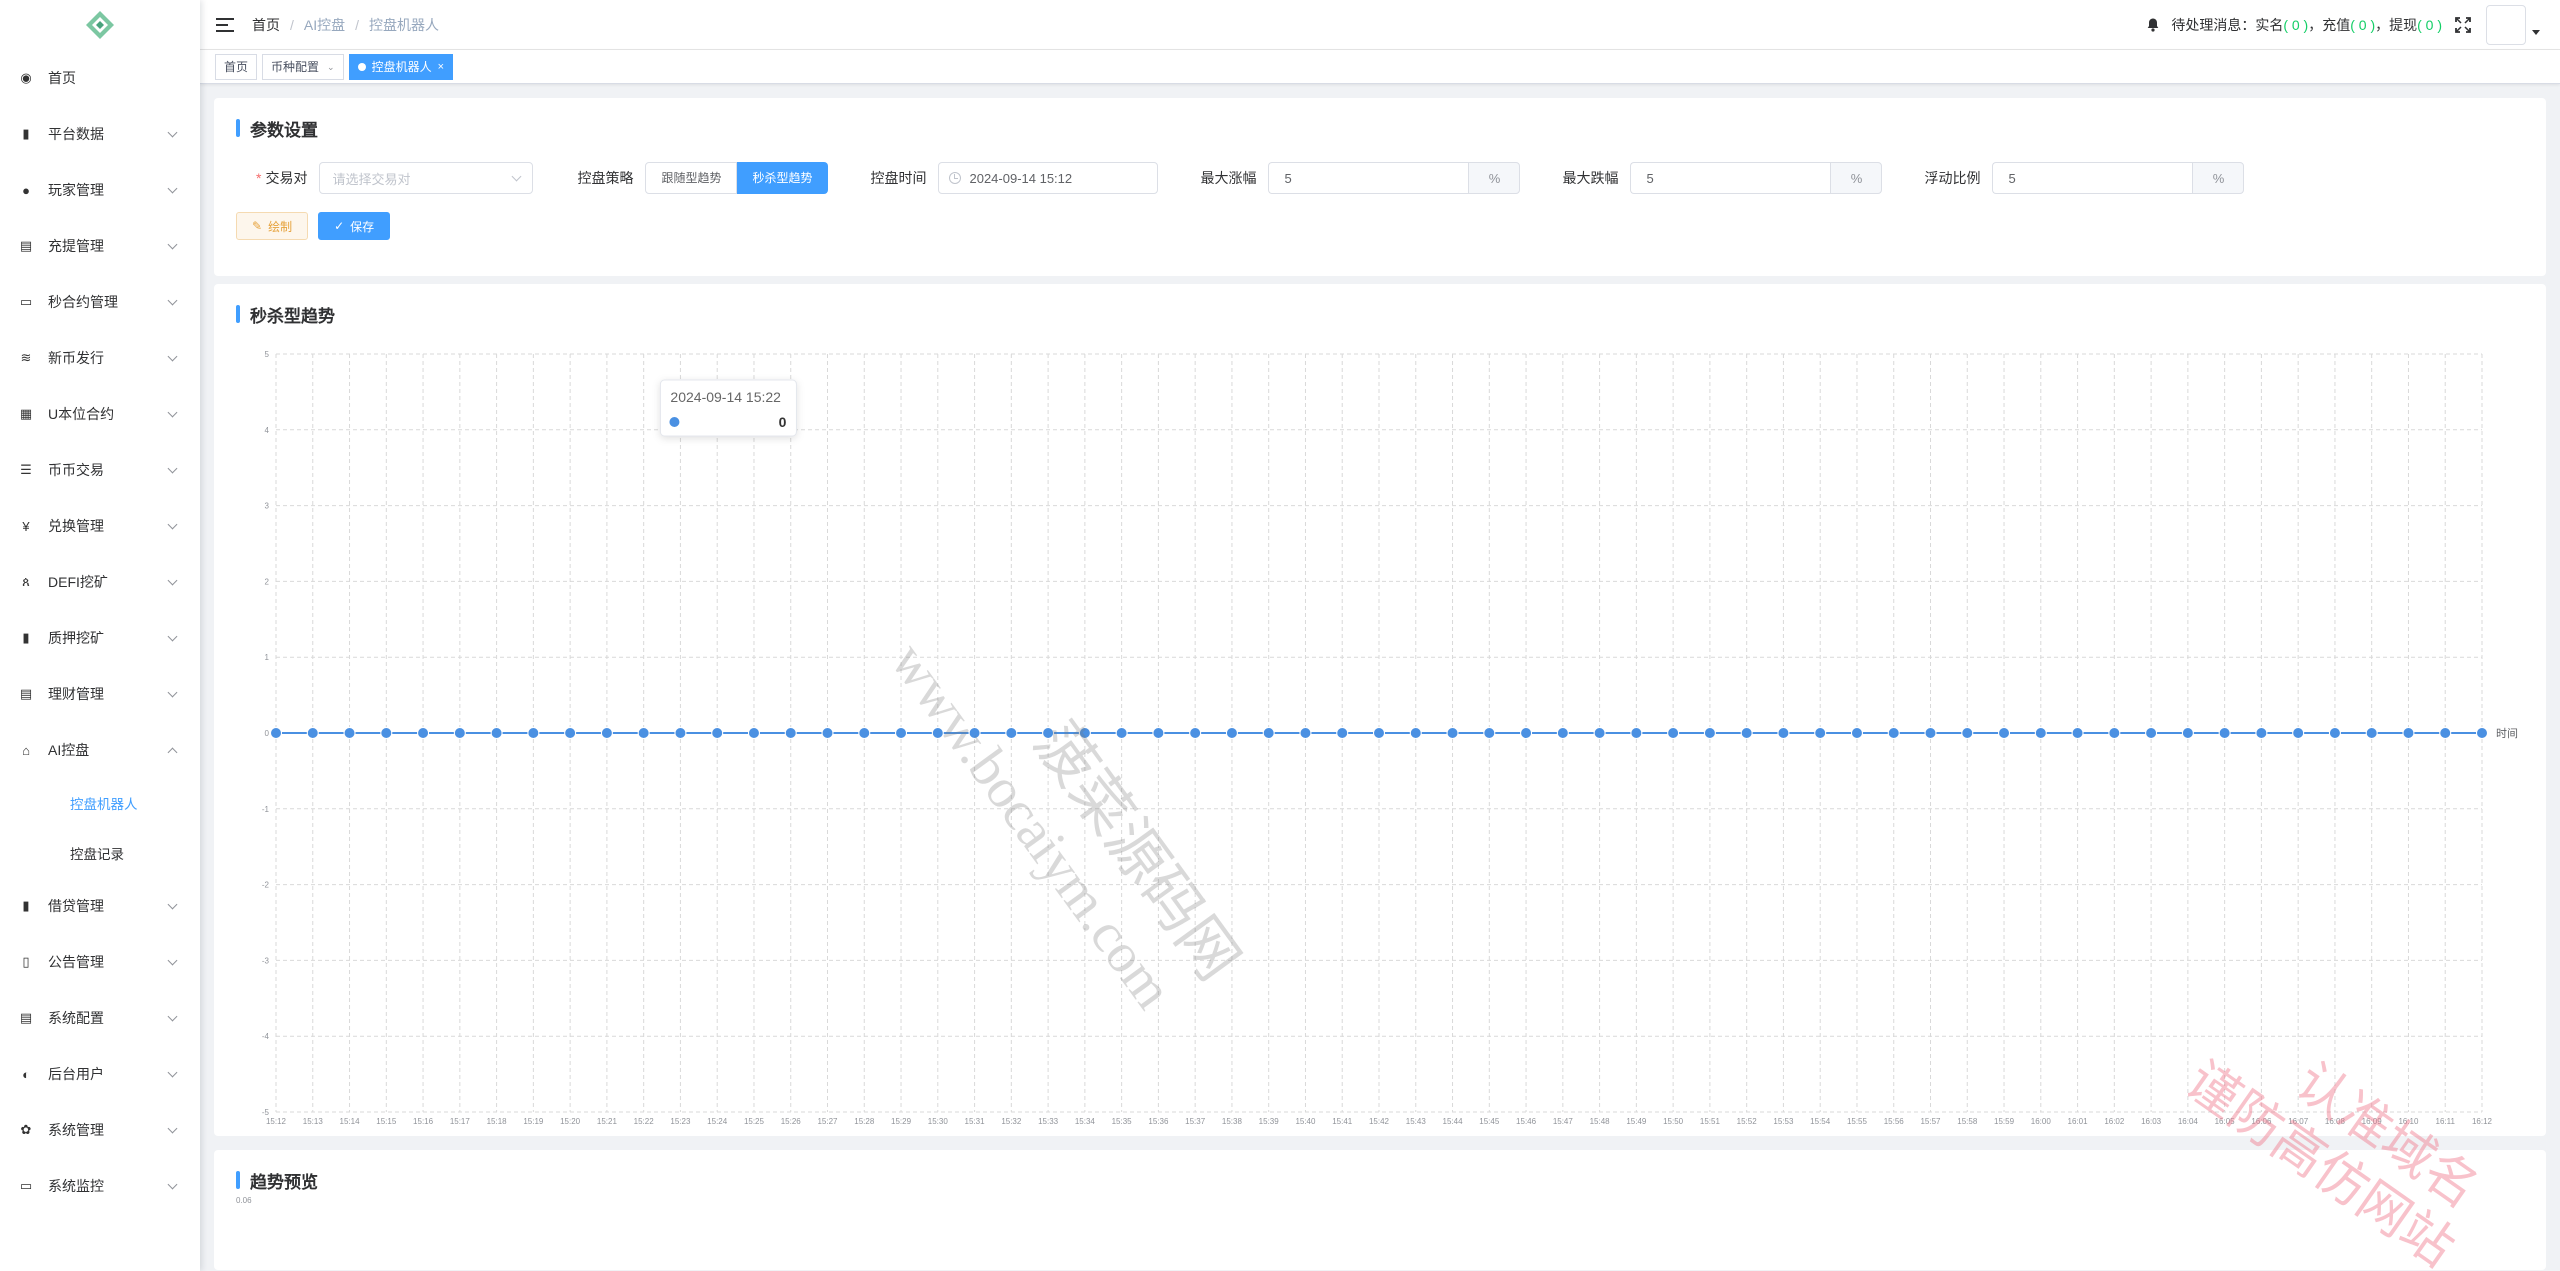 This screenshot has width=2560, height=1271. Describe the element at coordinates (339, 226) in the screenshot. I see `check-icon: ✓` at that location.